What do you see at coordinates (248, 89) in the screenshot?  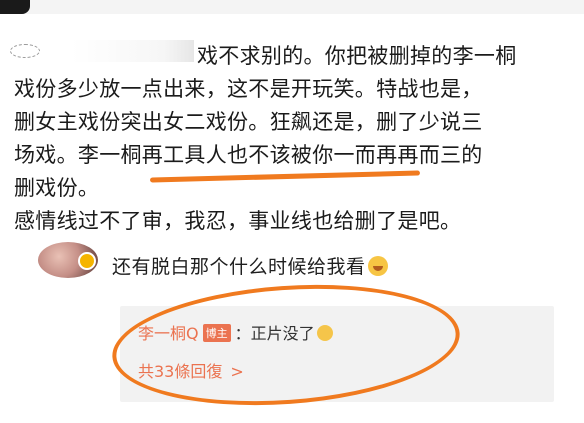 I see `post-line: 戏份多少放一点出来，这不是开玩笑。特战也是，` at bounding box center [248, 89].